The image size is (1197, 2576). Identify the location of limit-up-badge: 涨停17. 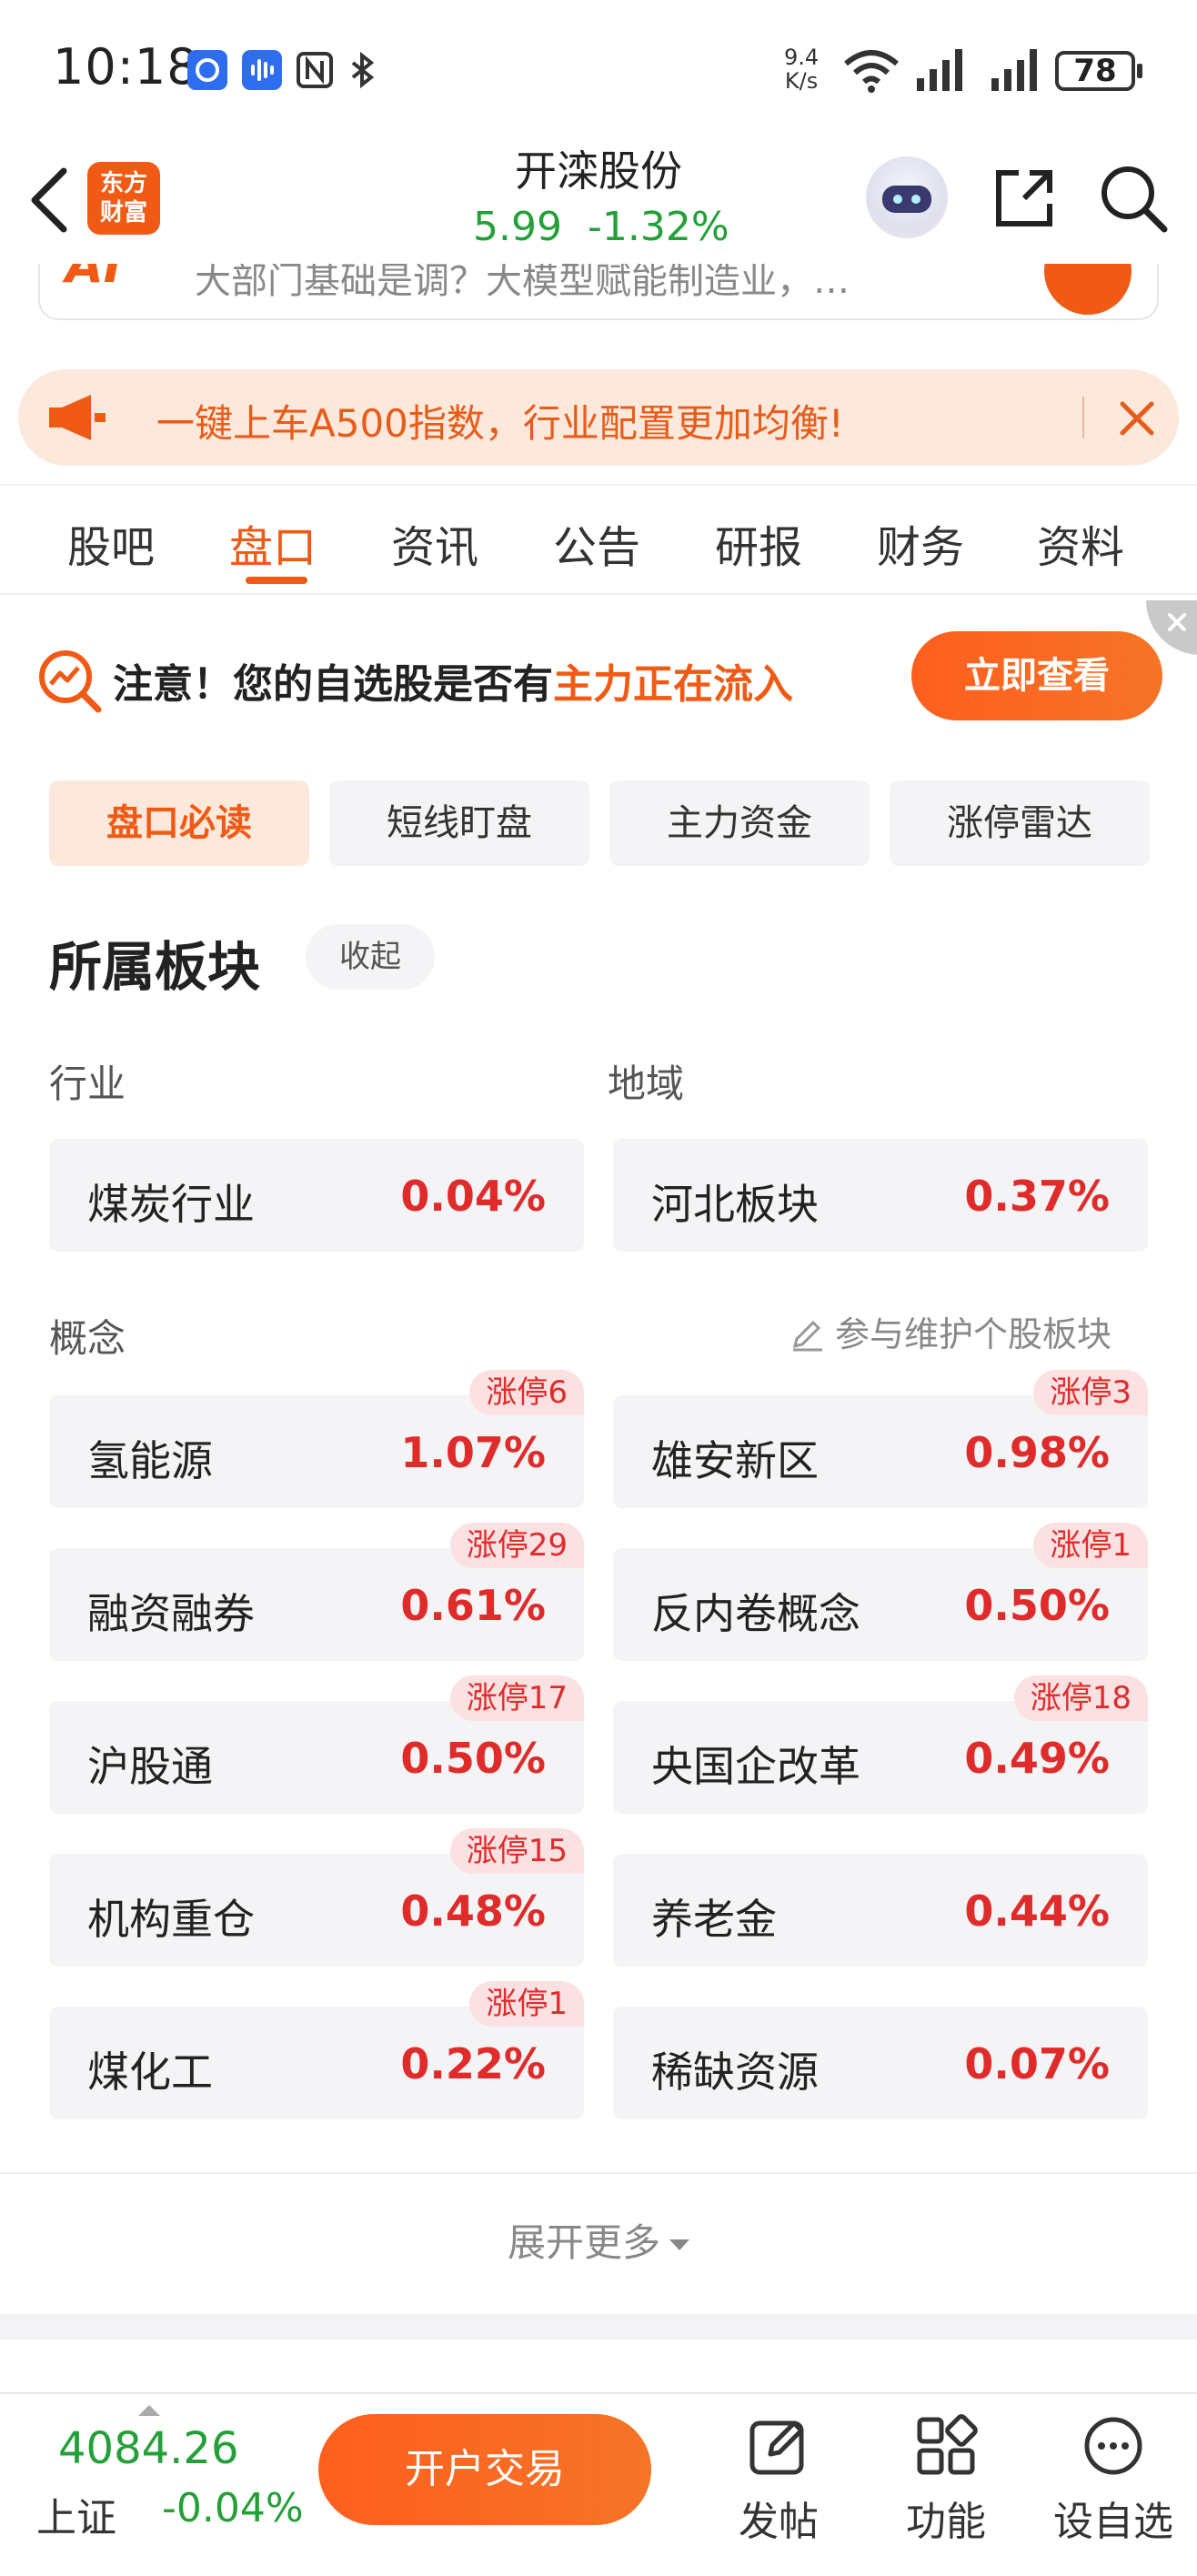
(516, 1698).